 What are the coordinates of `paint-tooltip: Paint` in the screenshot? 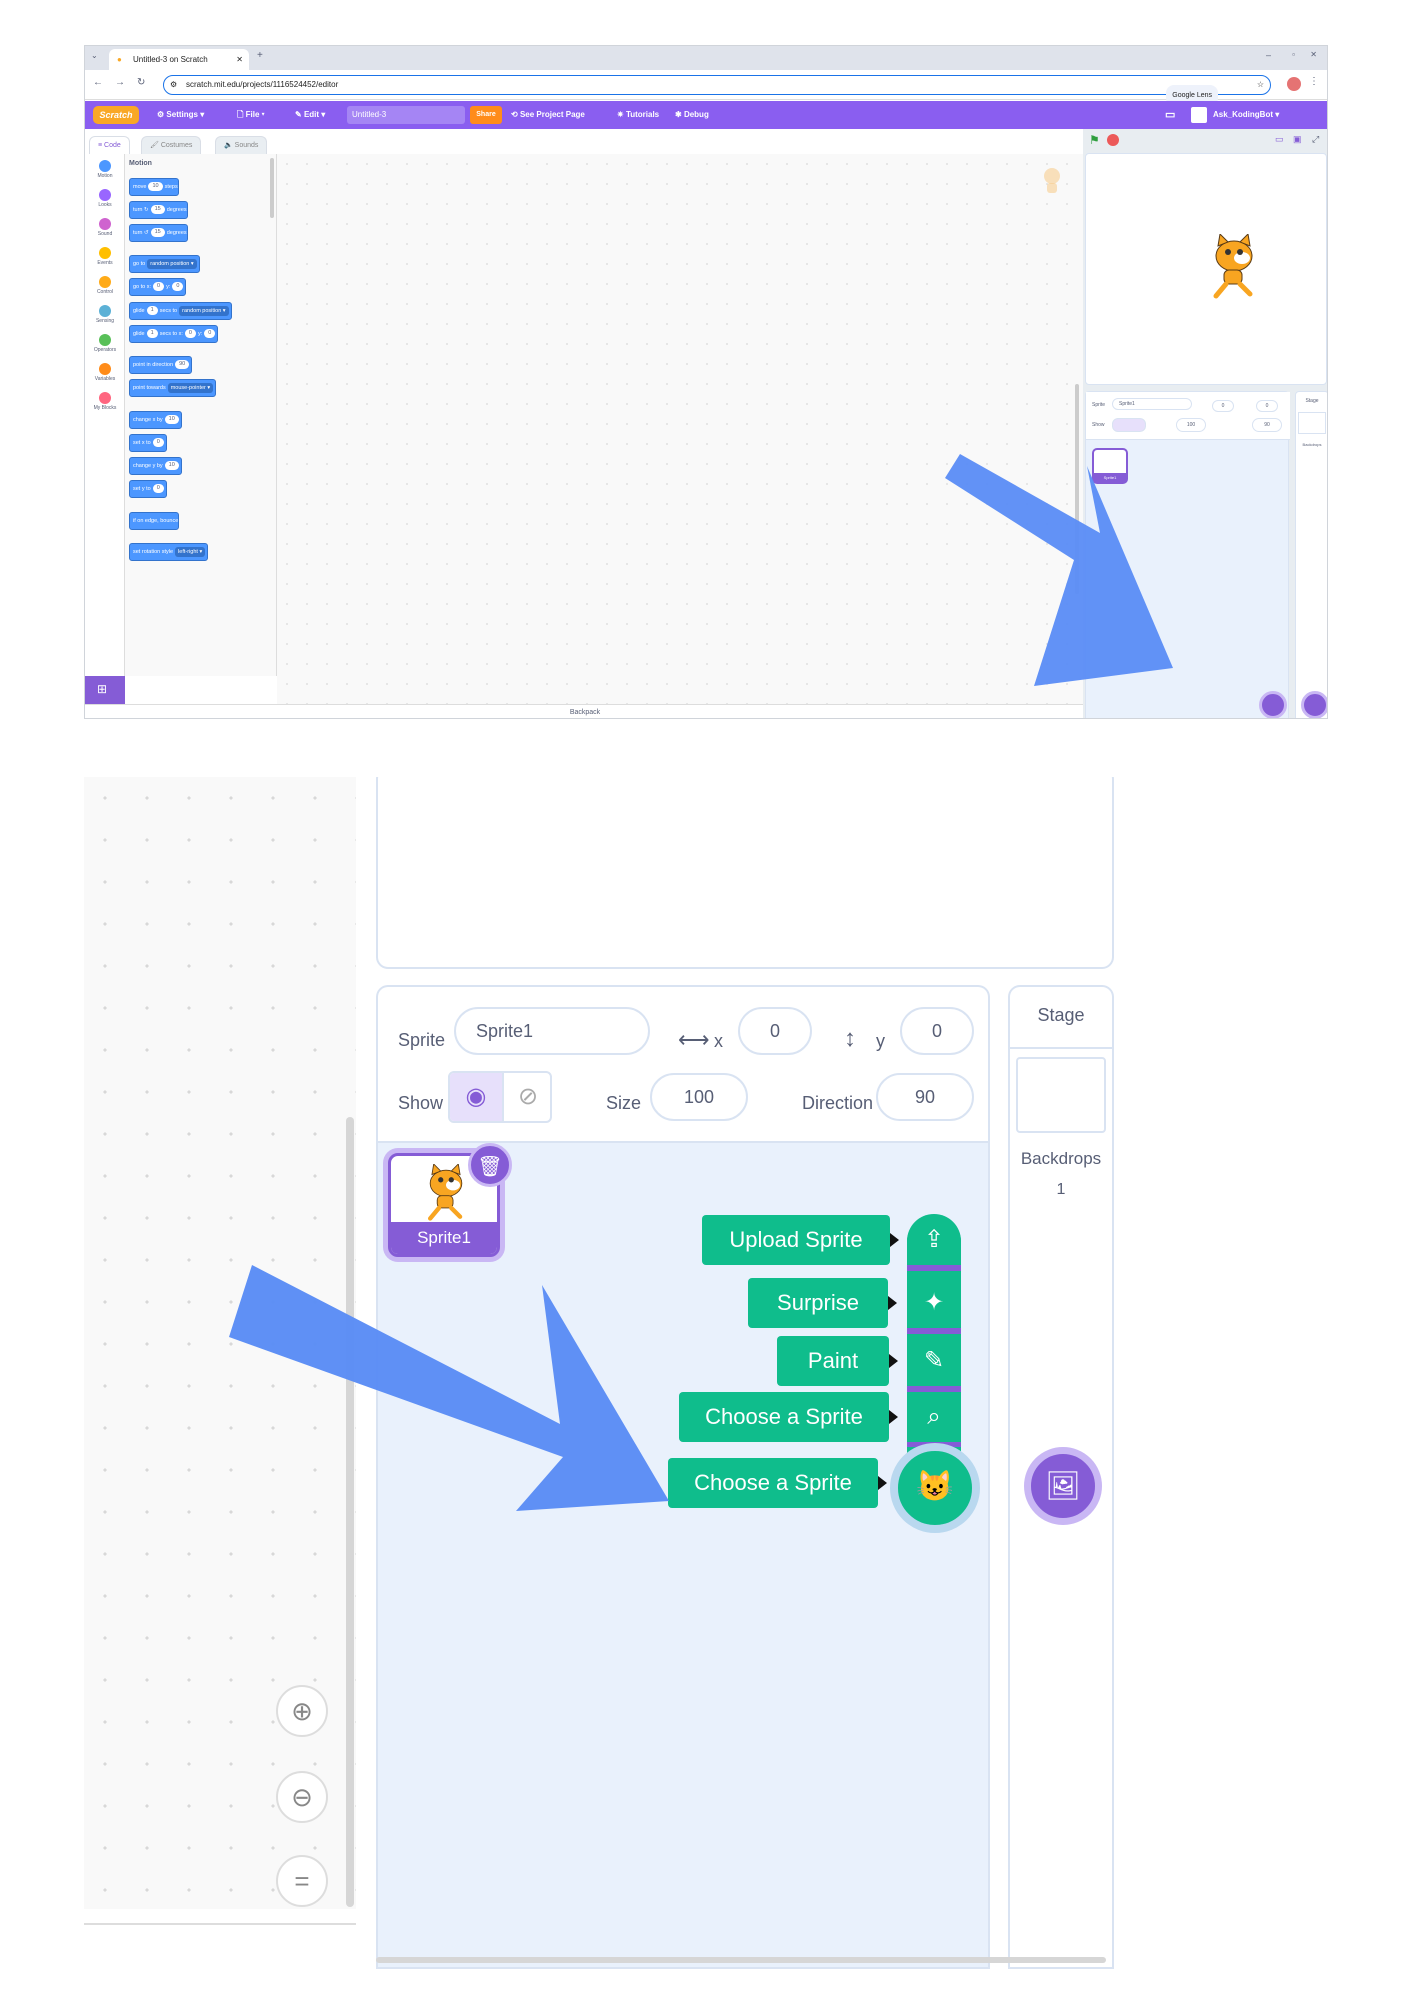 It's located at (837, 1361).